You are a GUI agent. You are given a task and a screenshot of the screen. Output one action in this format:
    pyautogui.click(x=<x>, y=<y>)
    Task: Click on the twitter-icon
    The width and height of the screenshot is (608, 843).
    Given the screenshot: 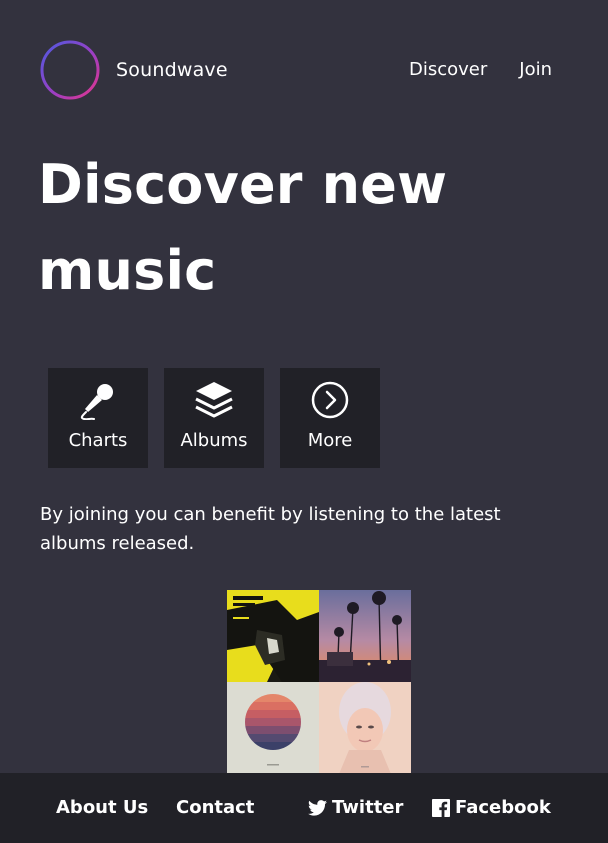 What is the action you would take?
    pyautogui.click(x=317, y=808)
    